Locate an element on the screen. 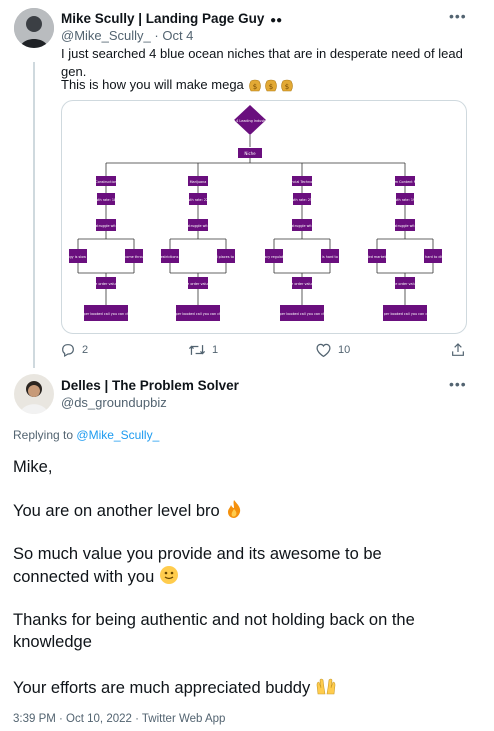 The image size is (494, 731). avg-order-node-3-label: Average order value: $10K is located at coordinates (302, 284).